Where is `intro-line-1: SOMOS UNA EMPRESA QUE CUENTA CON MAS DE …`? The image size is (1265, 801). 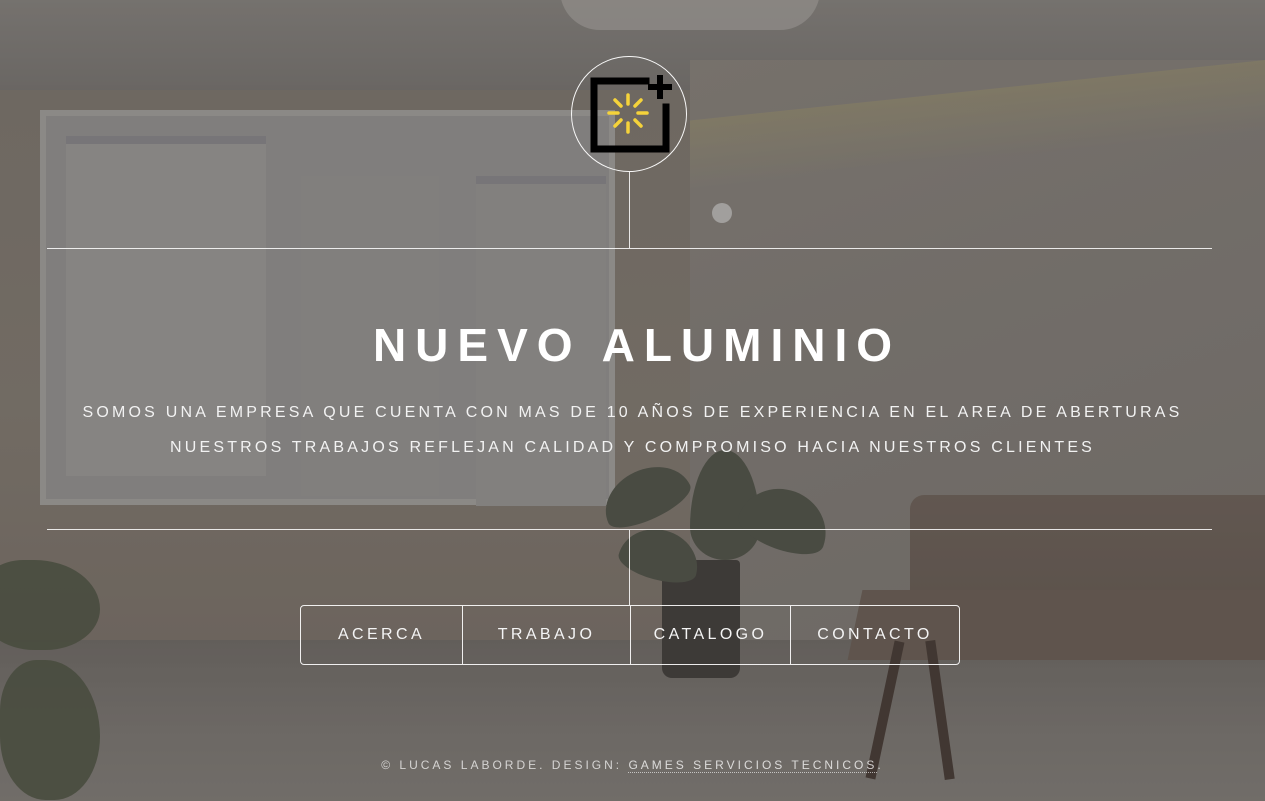
intro-line-1: SOMOS UNA EMPRESA QUE CUENTA CON MAS DE … is located at coordinates (632, 412).